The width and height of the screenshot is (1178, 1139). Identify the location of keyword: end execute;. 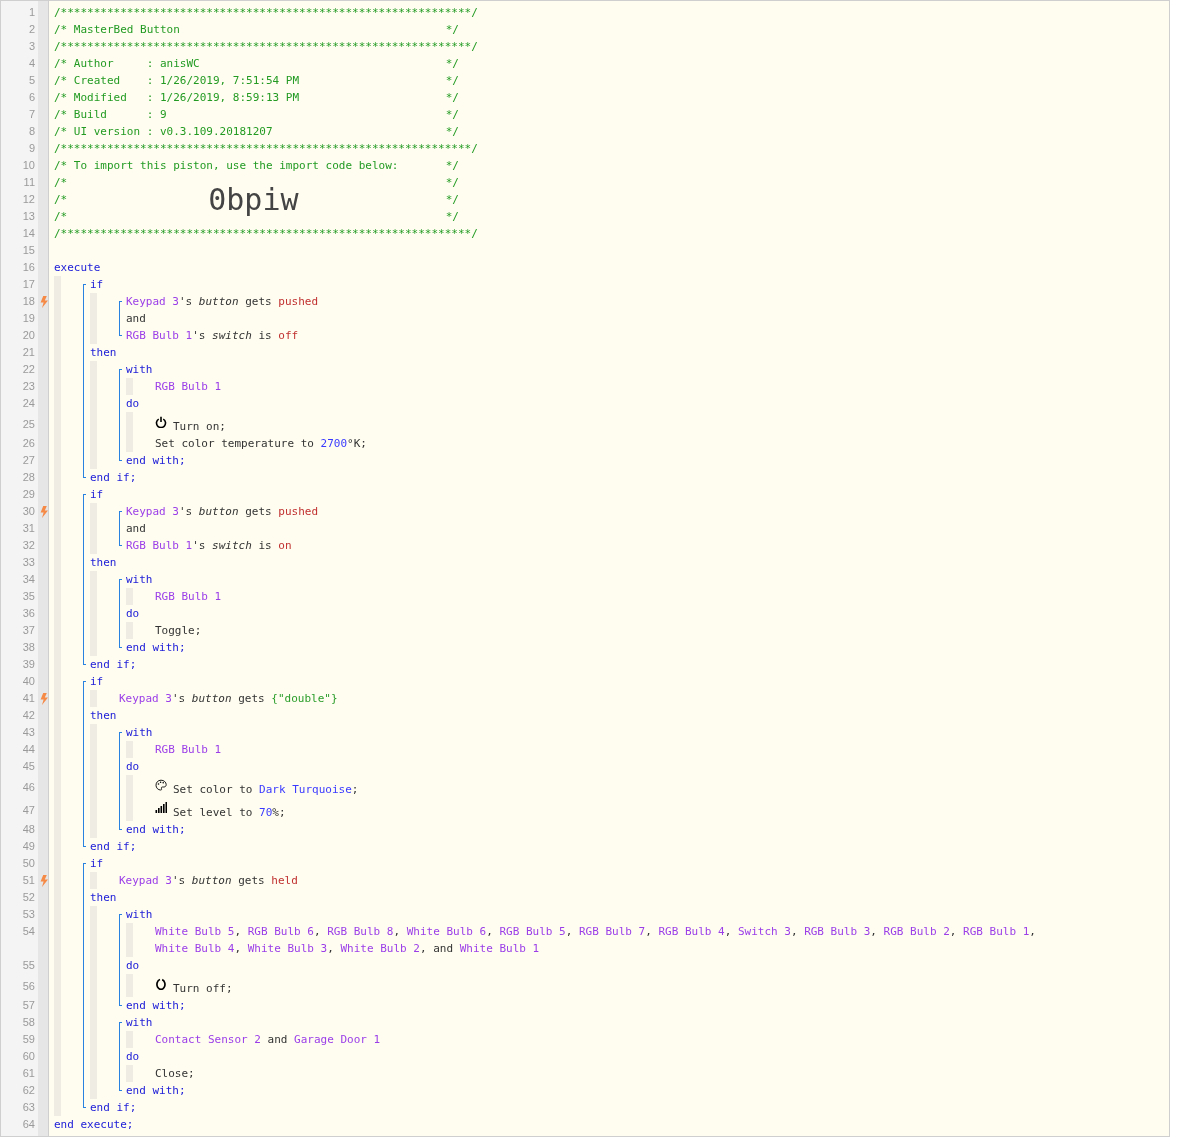
(94, 1124).